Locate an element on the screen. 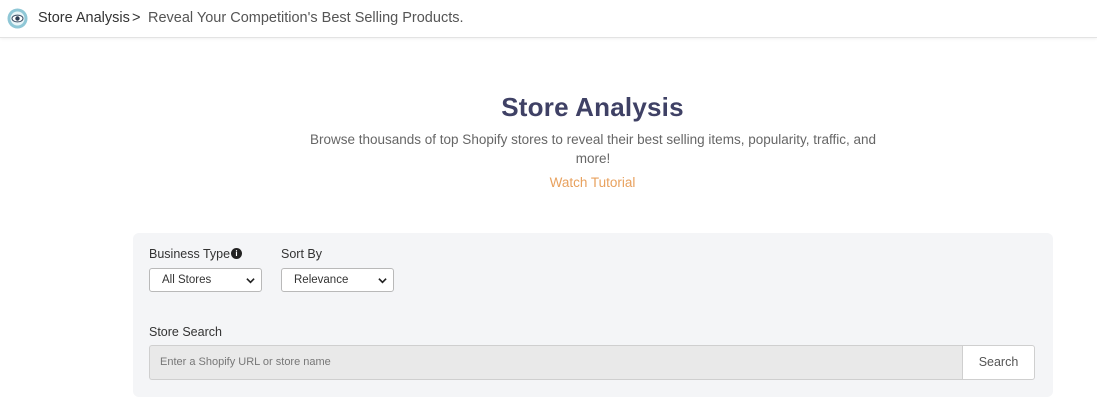  sort-by-value: Relevance is located at coordinates (321, 280).